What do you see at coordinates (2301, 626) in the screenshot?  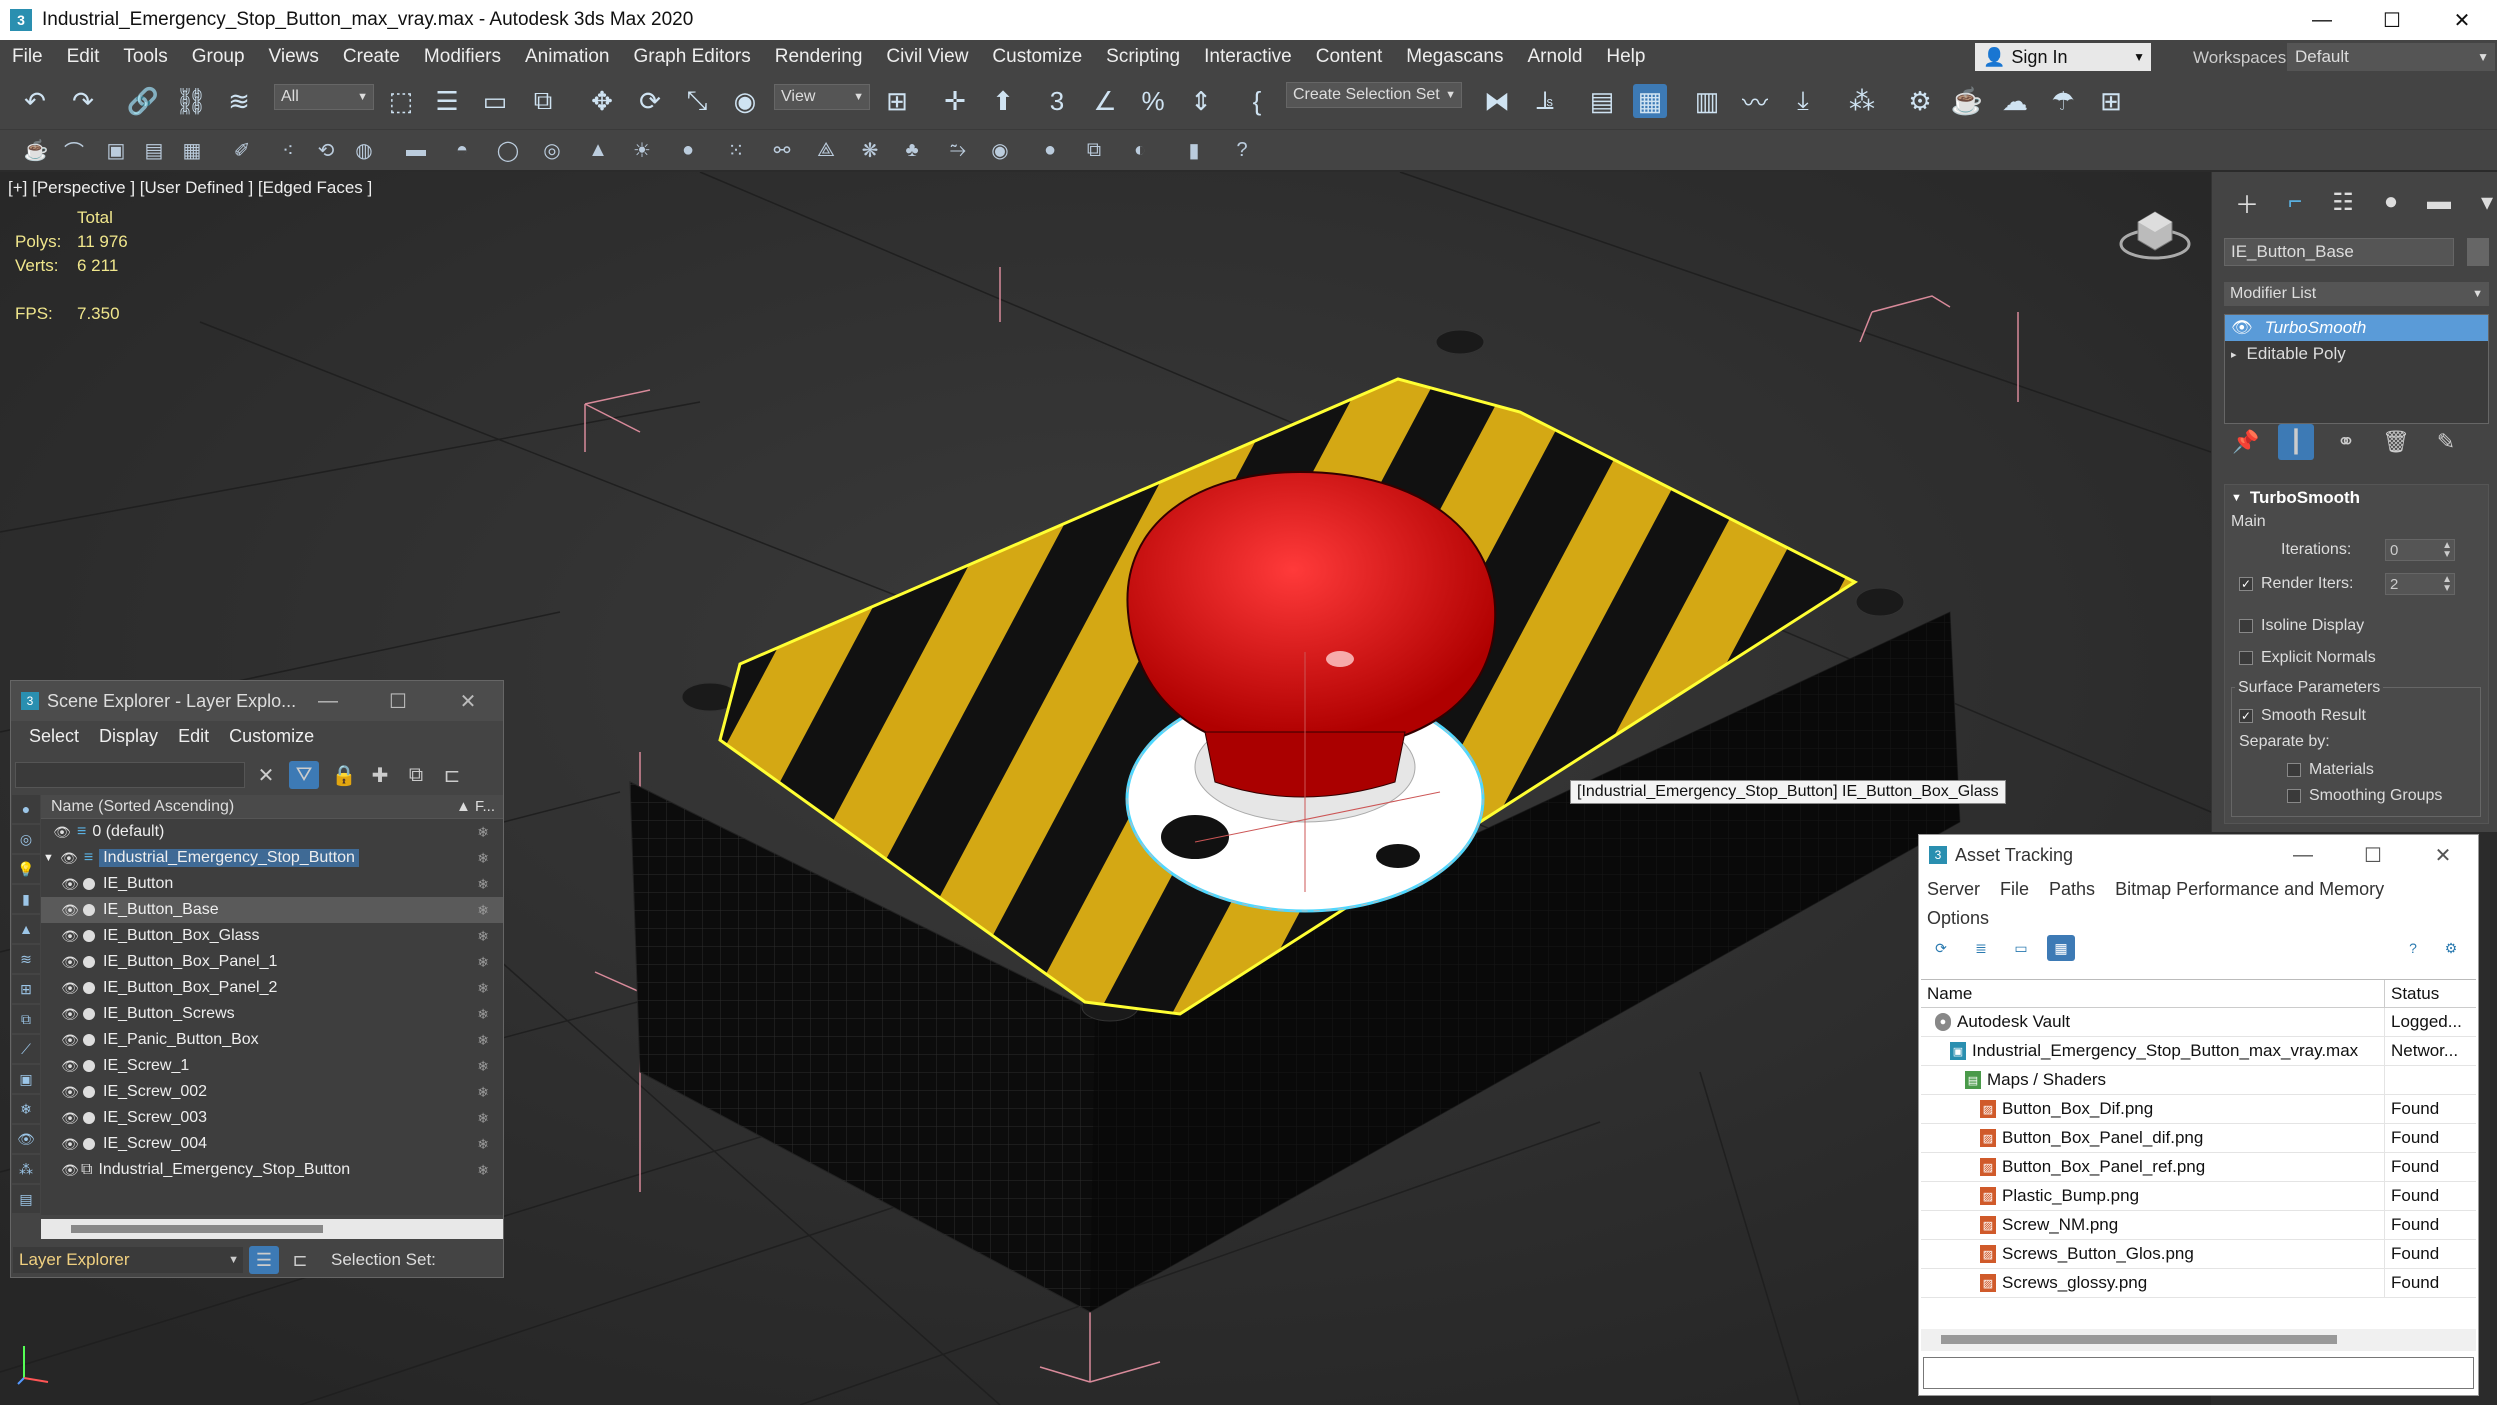 I see `isoline-display-checkbox: Isoline Display` at bounding box center [2301, 626].